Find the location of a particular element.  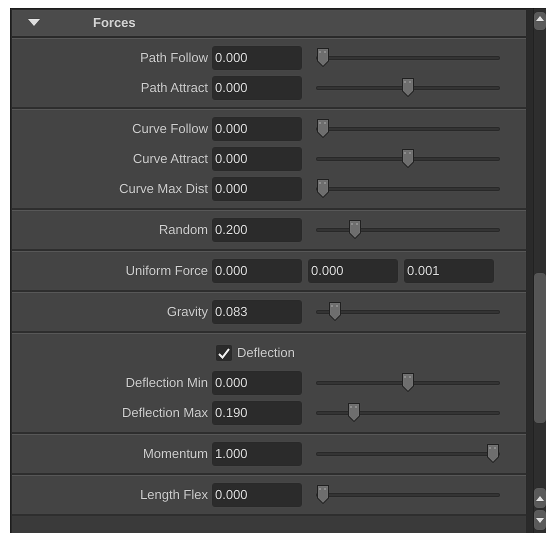

section-title: Forces is located at coordinates (114, 23).